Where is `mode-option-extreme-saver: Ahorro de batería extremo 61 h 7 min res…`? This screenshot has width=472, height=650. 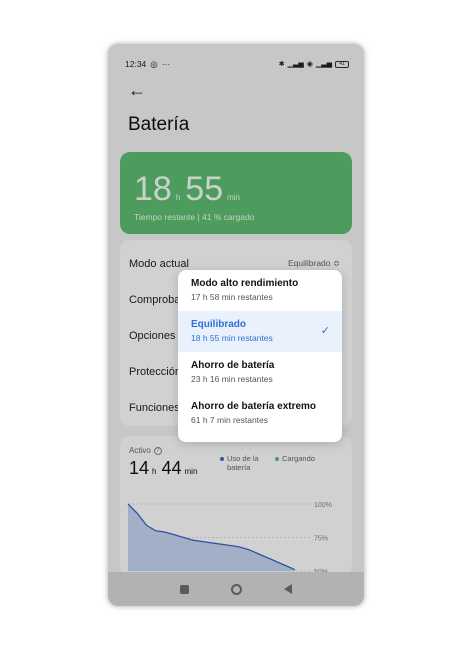 mode-option-extreme-saver: Ahorro de batería extremo 61 h 7 min res… is located at coordinates (260, 413).